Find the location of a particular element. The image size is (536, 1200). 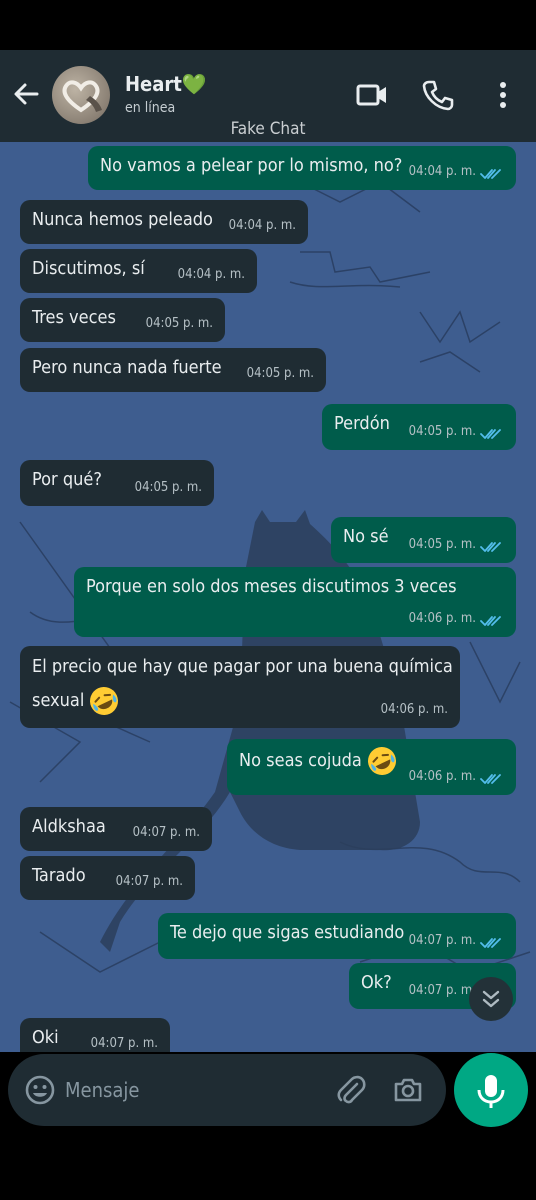

message-text-span: No seas cojuda is located at coordinates (300, 760).